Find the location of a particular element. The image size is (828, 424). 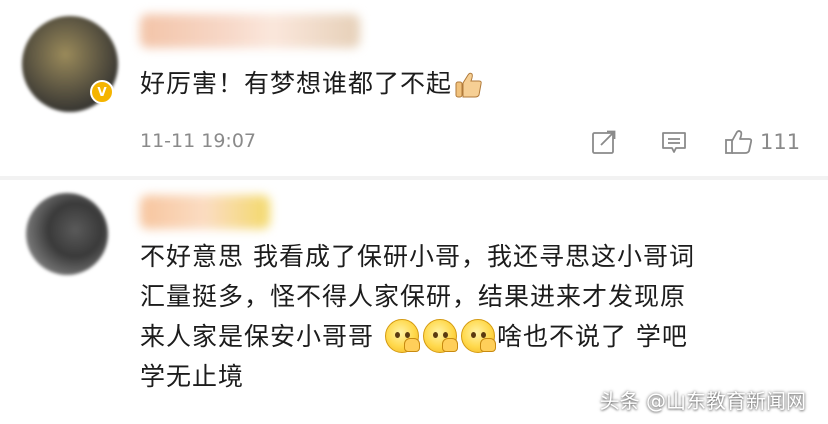

avatar is located at coordinates (67, 234).